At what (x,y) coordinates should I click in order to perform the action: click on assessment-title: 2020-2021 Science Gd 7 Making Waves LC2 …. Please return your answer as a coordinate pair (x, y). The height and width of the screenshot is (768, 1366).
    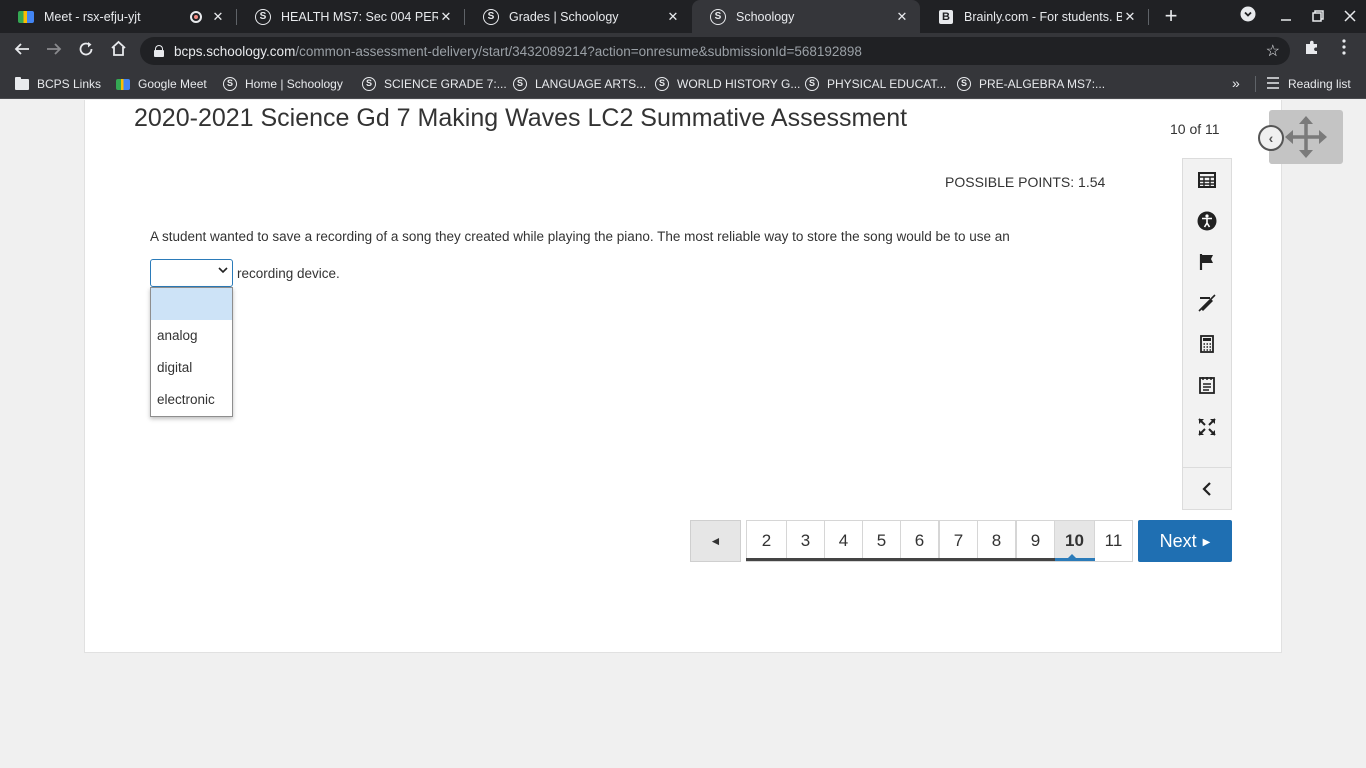
    Looking at the image, I should click on (521, 118).